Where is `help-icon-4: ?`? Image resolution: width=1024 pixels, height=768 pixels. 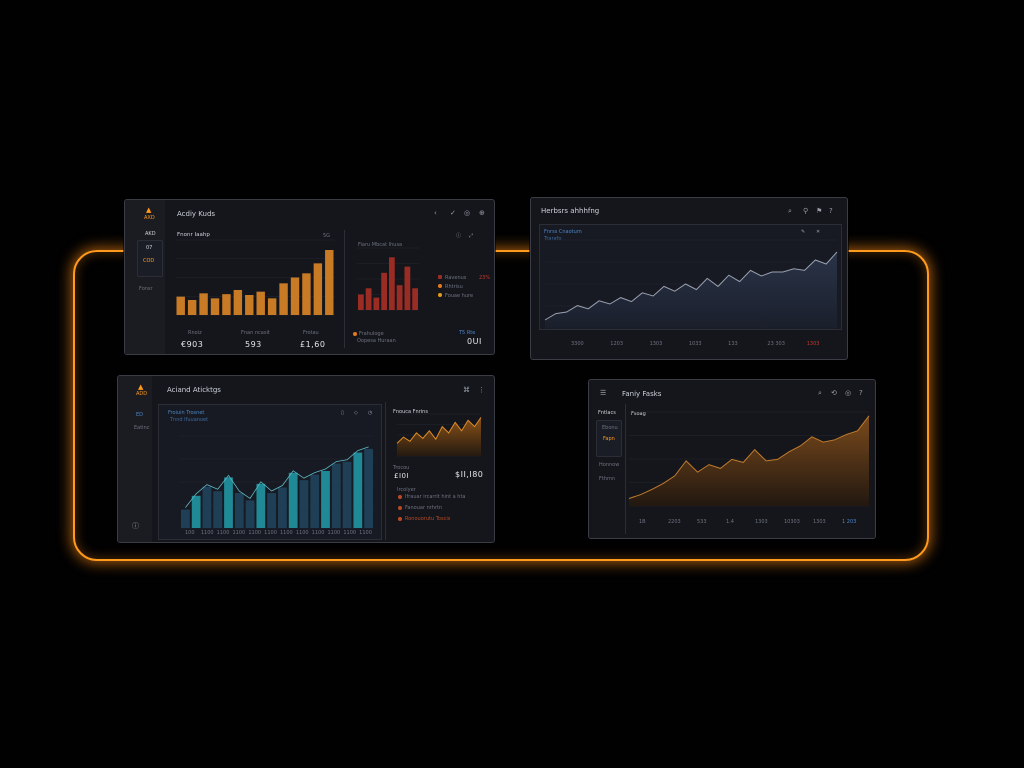
help-icon-4: ? is located at coordinates (861, 393).